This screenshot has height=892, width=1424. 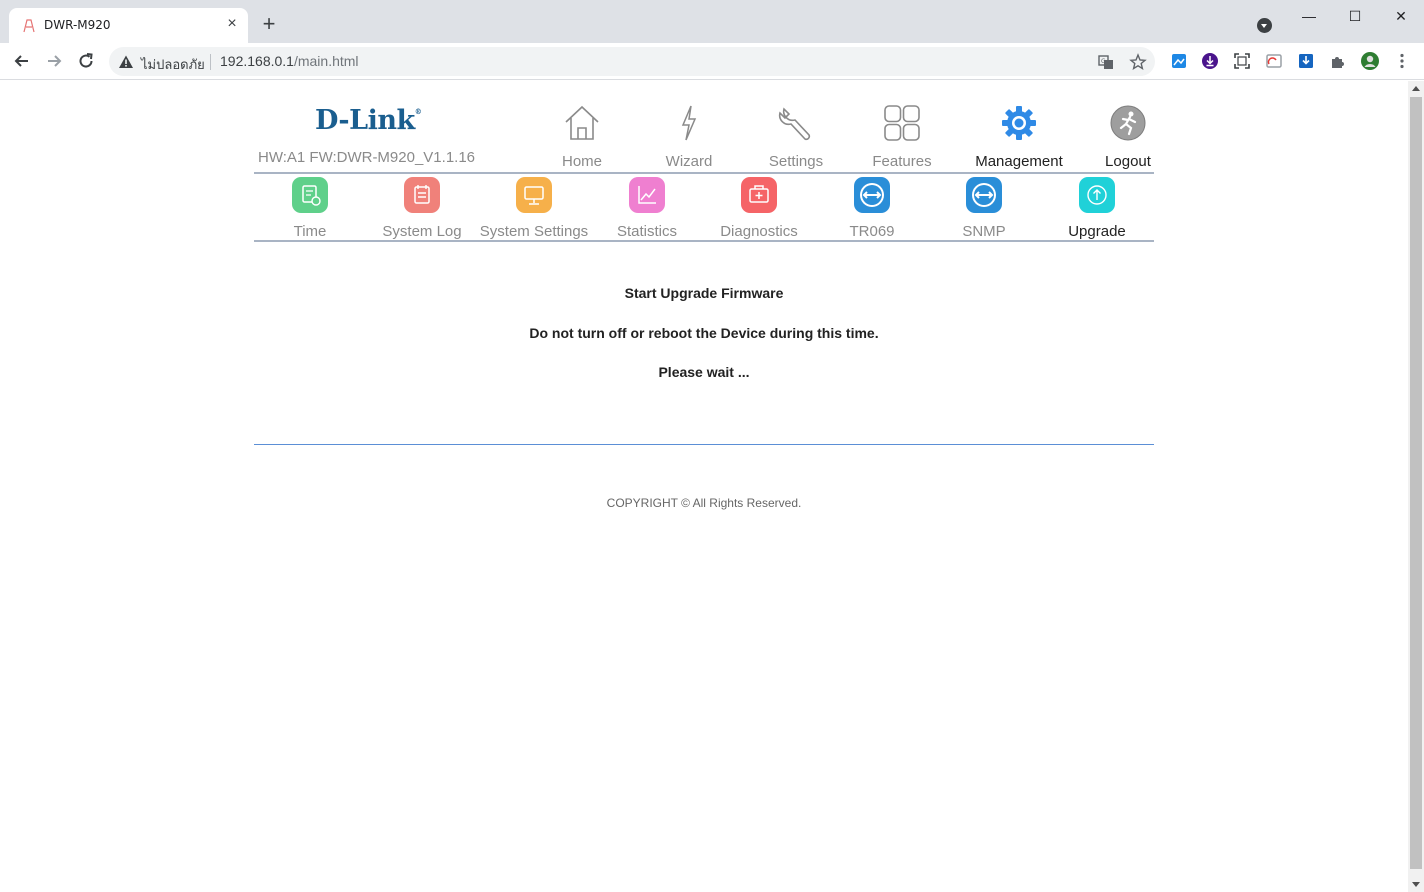 I want to click on bookmark-star-icon, so click(x=1138, y=62).